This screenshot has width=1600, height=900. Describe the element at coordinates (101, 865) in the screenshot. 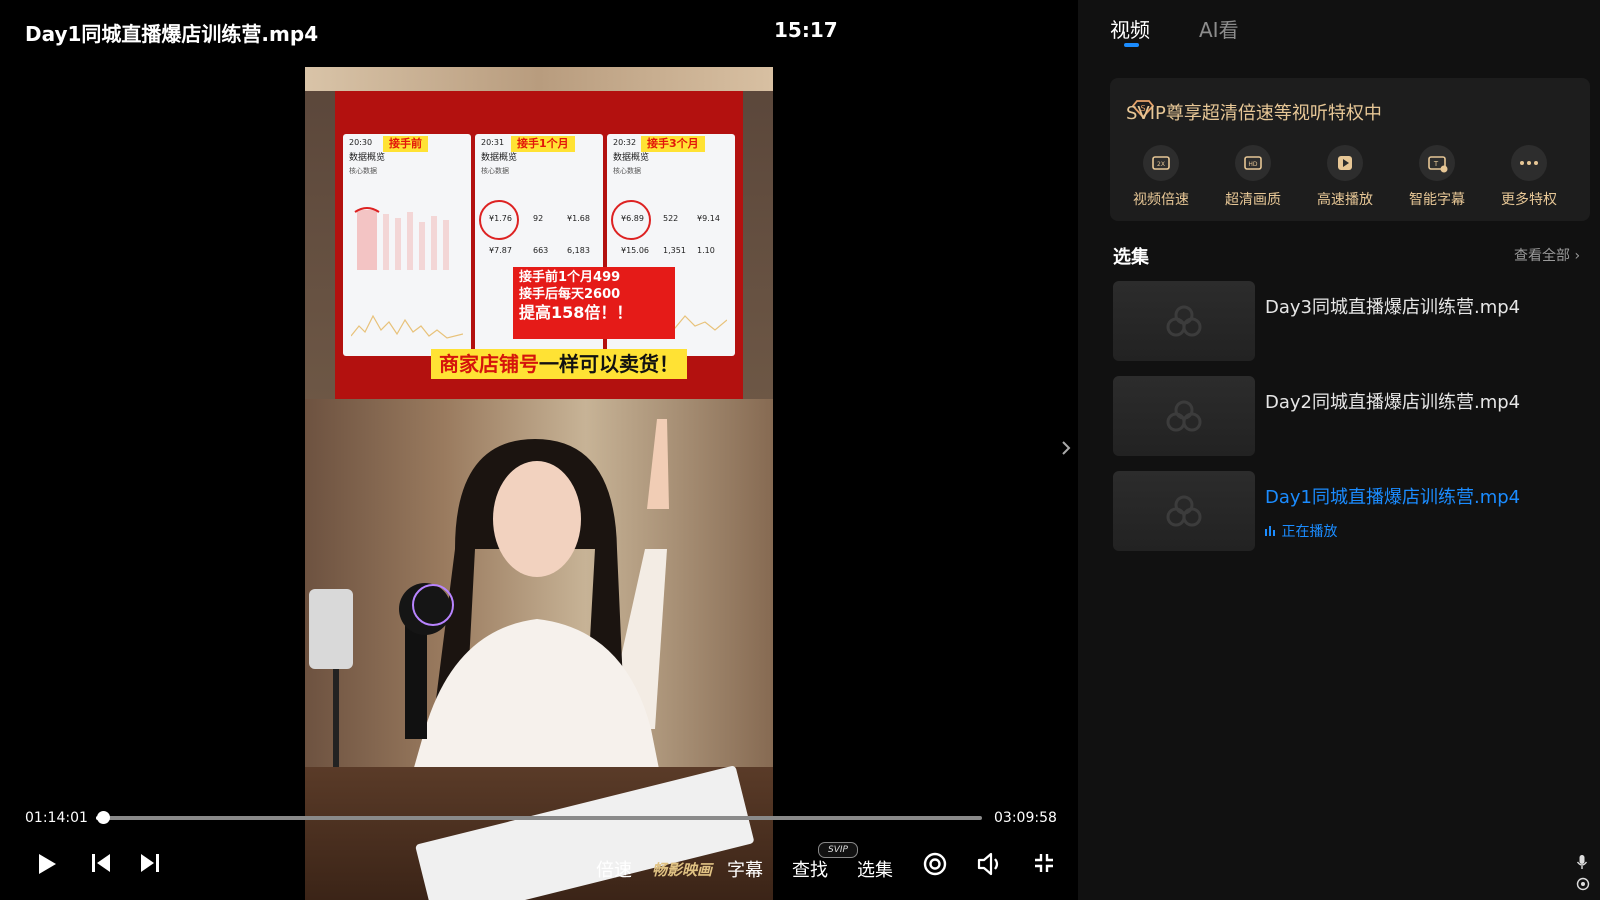

I see `skip-previous-icon` at that location.